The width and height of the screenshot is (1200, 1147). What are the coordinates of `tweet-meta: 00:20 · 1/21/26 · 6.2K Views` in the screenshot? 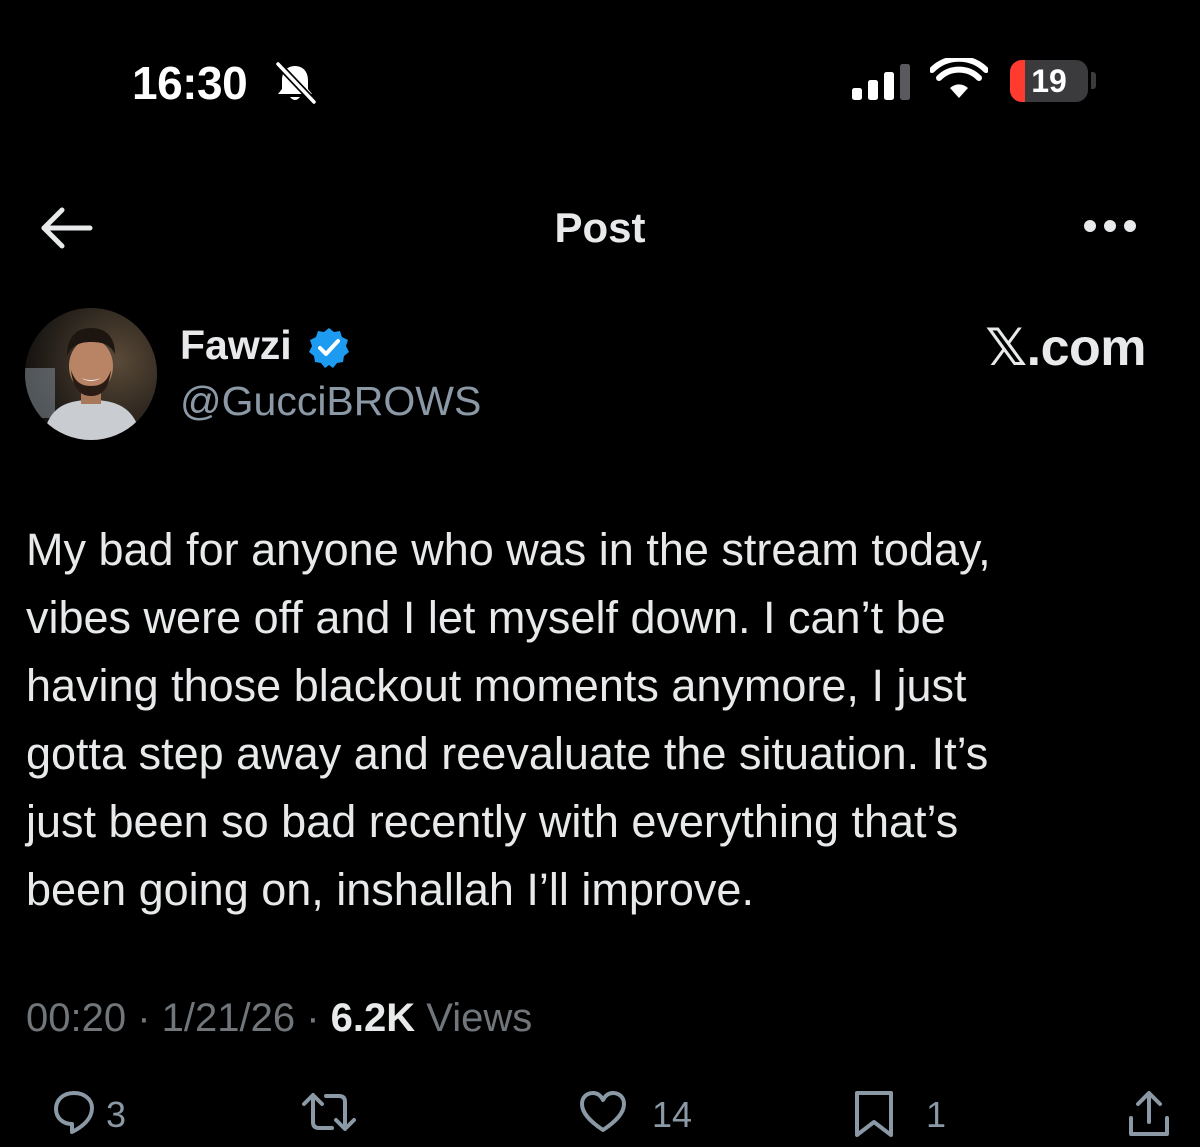 It's located at (279, 1018).